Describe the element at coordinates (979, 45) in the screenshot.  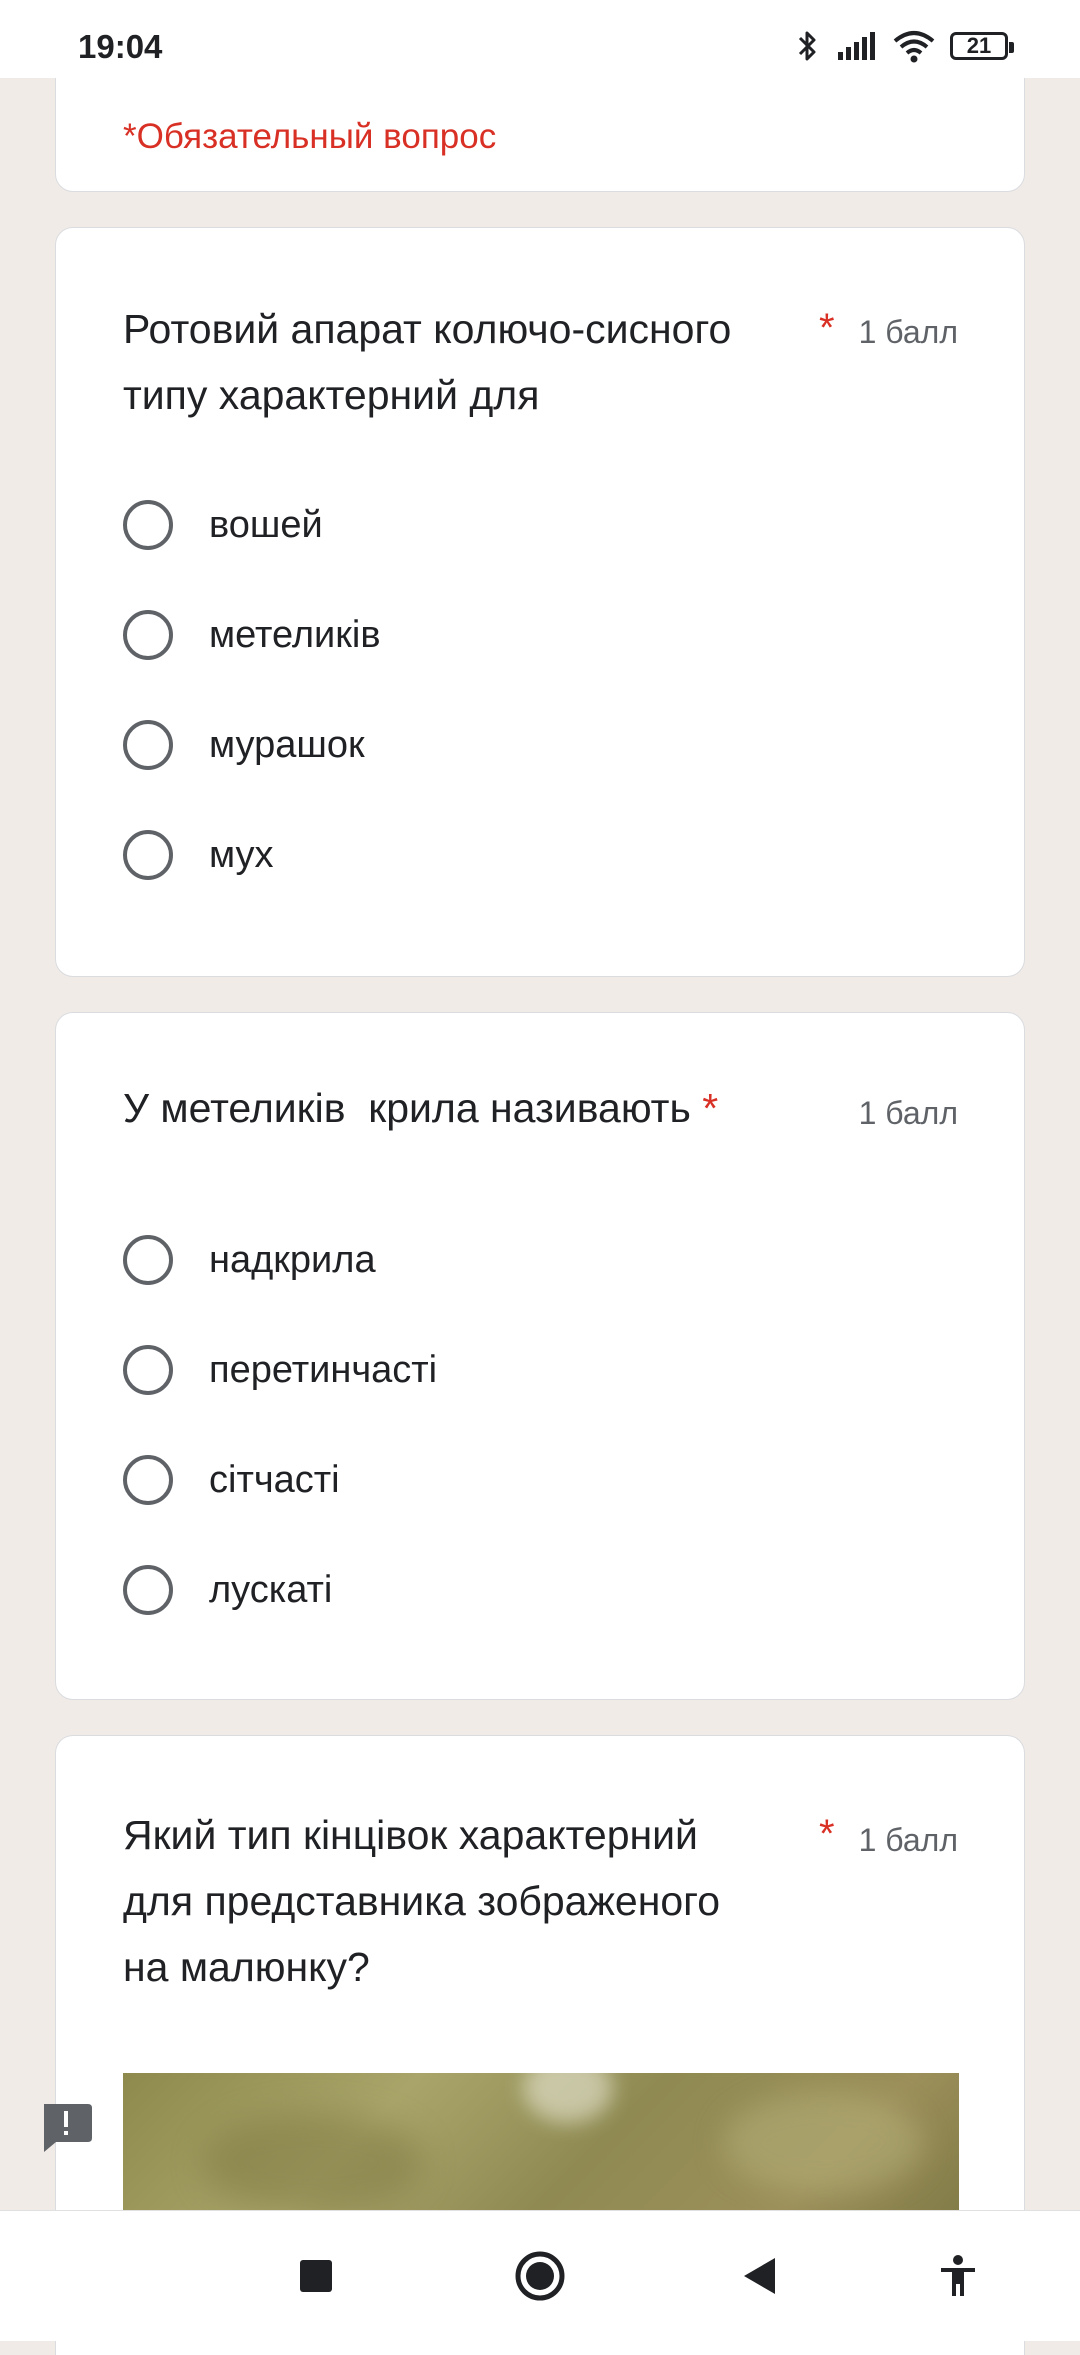
I see `battery-level: 21` at that location.